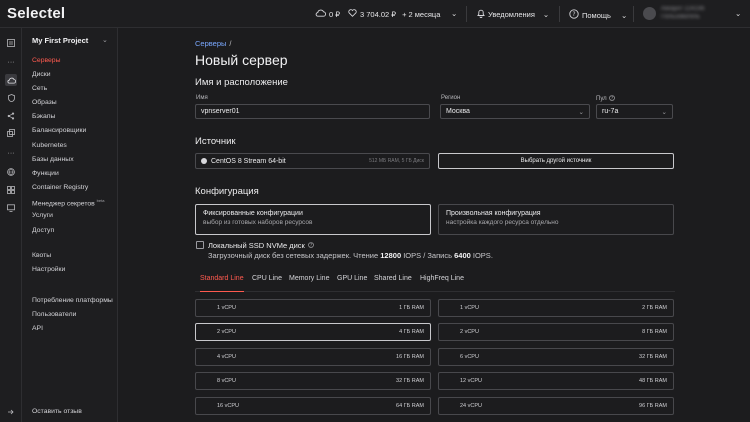 This screenshot has width=750, height=422. Describe the element at coordinates (60, 187) in the screenshot. I see `sidebar-item-container-registry: Container Registry` at that location.